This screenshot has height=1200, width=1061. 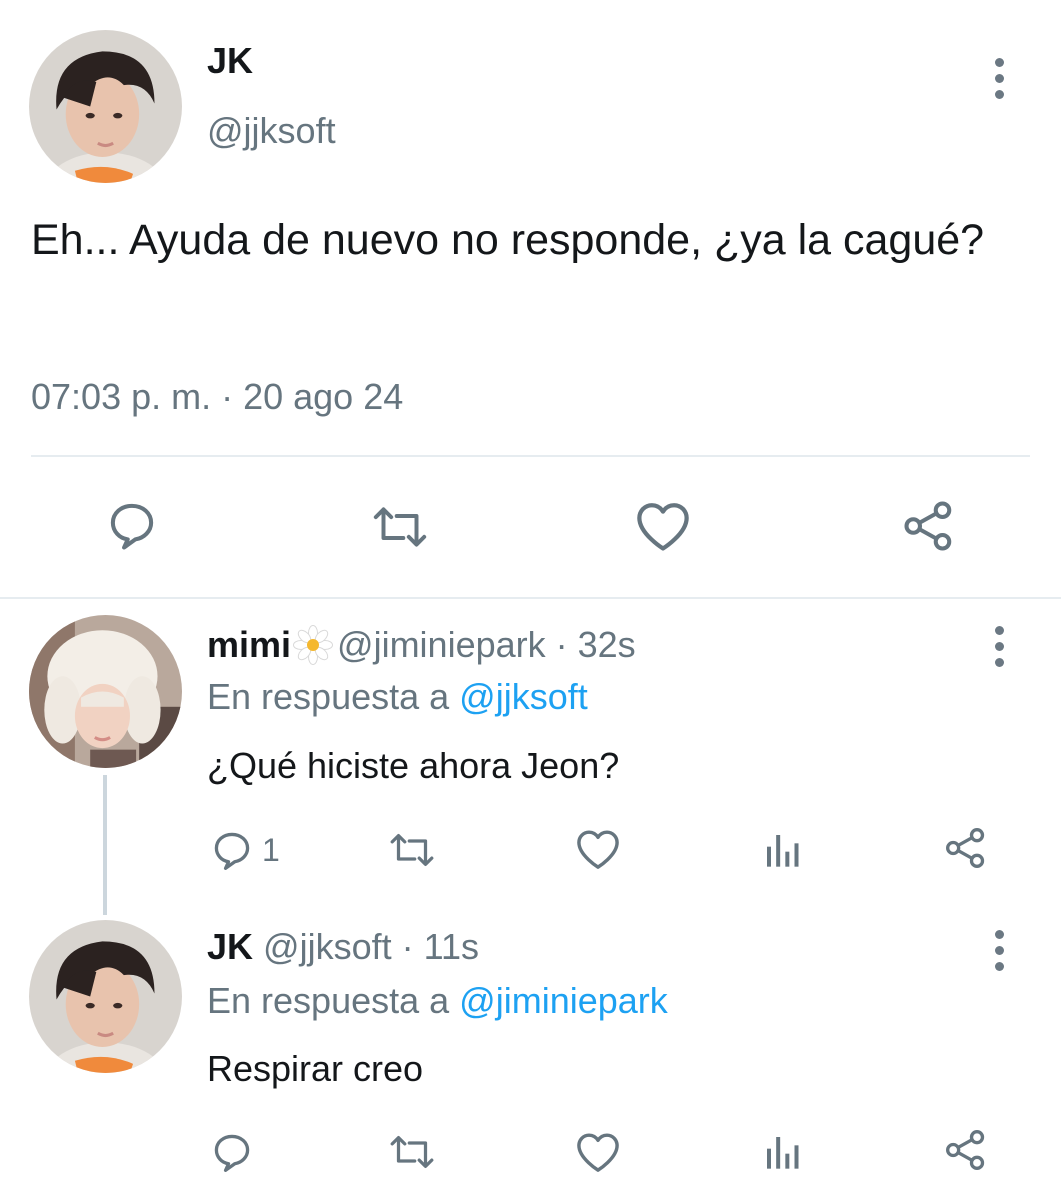 I want to click on reply-count: 1, so click(x=271, y=850).